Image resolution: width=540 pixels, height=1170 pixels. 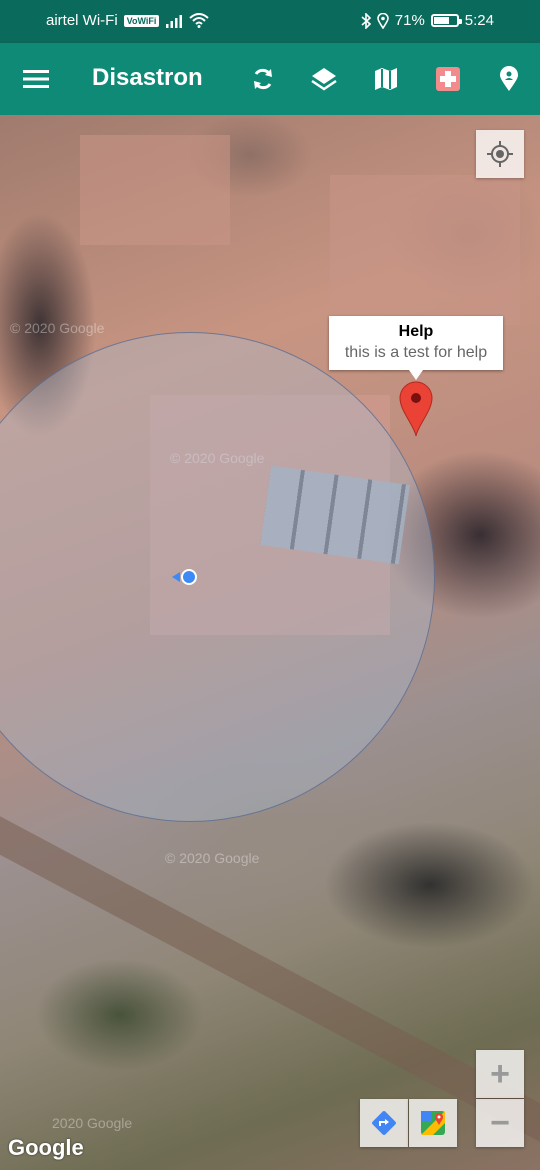 I want to click on battery-icon, so click(x=446, y=20).